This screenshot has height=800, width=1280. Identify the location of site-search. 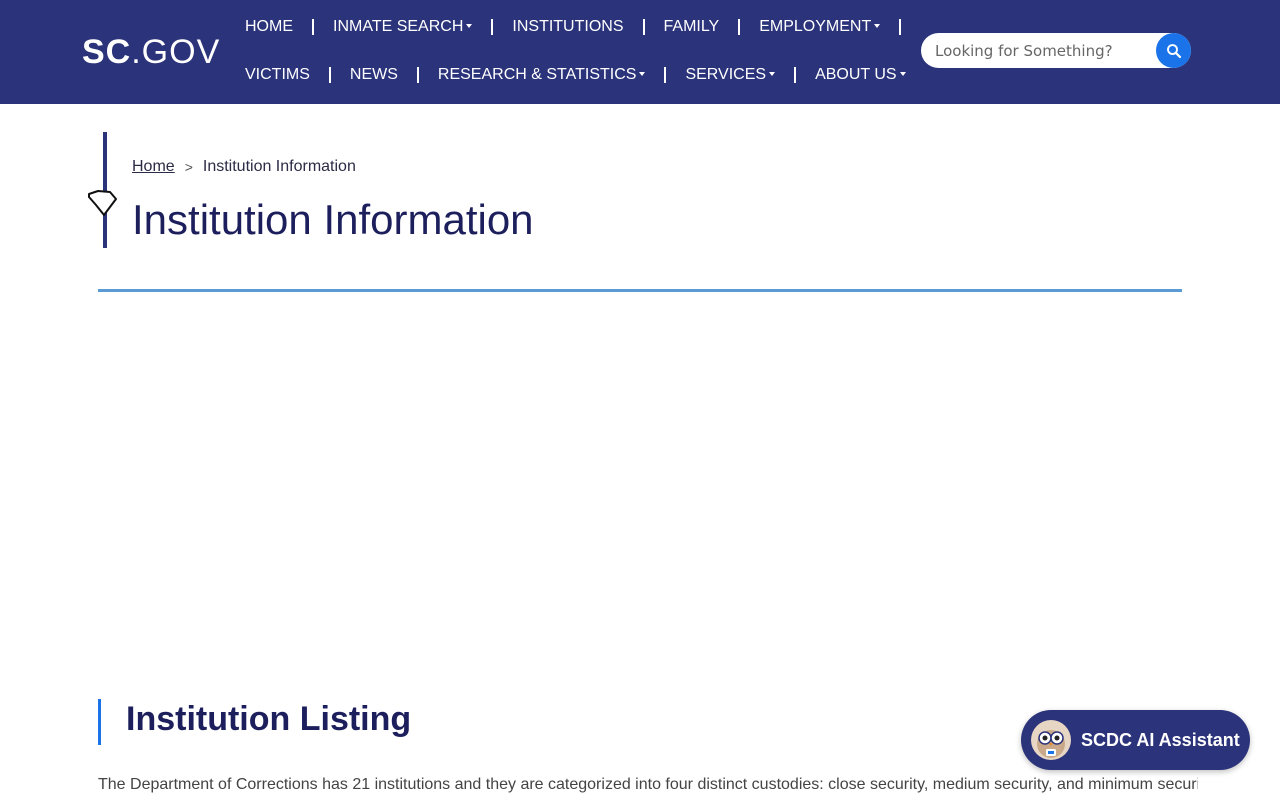
(1056, 50).